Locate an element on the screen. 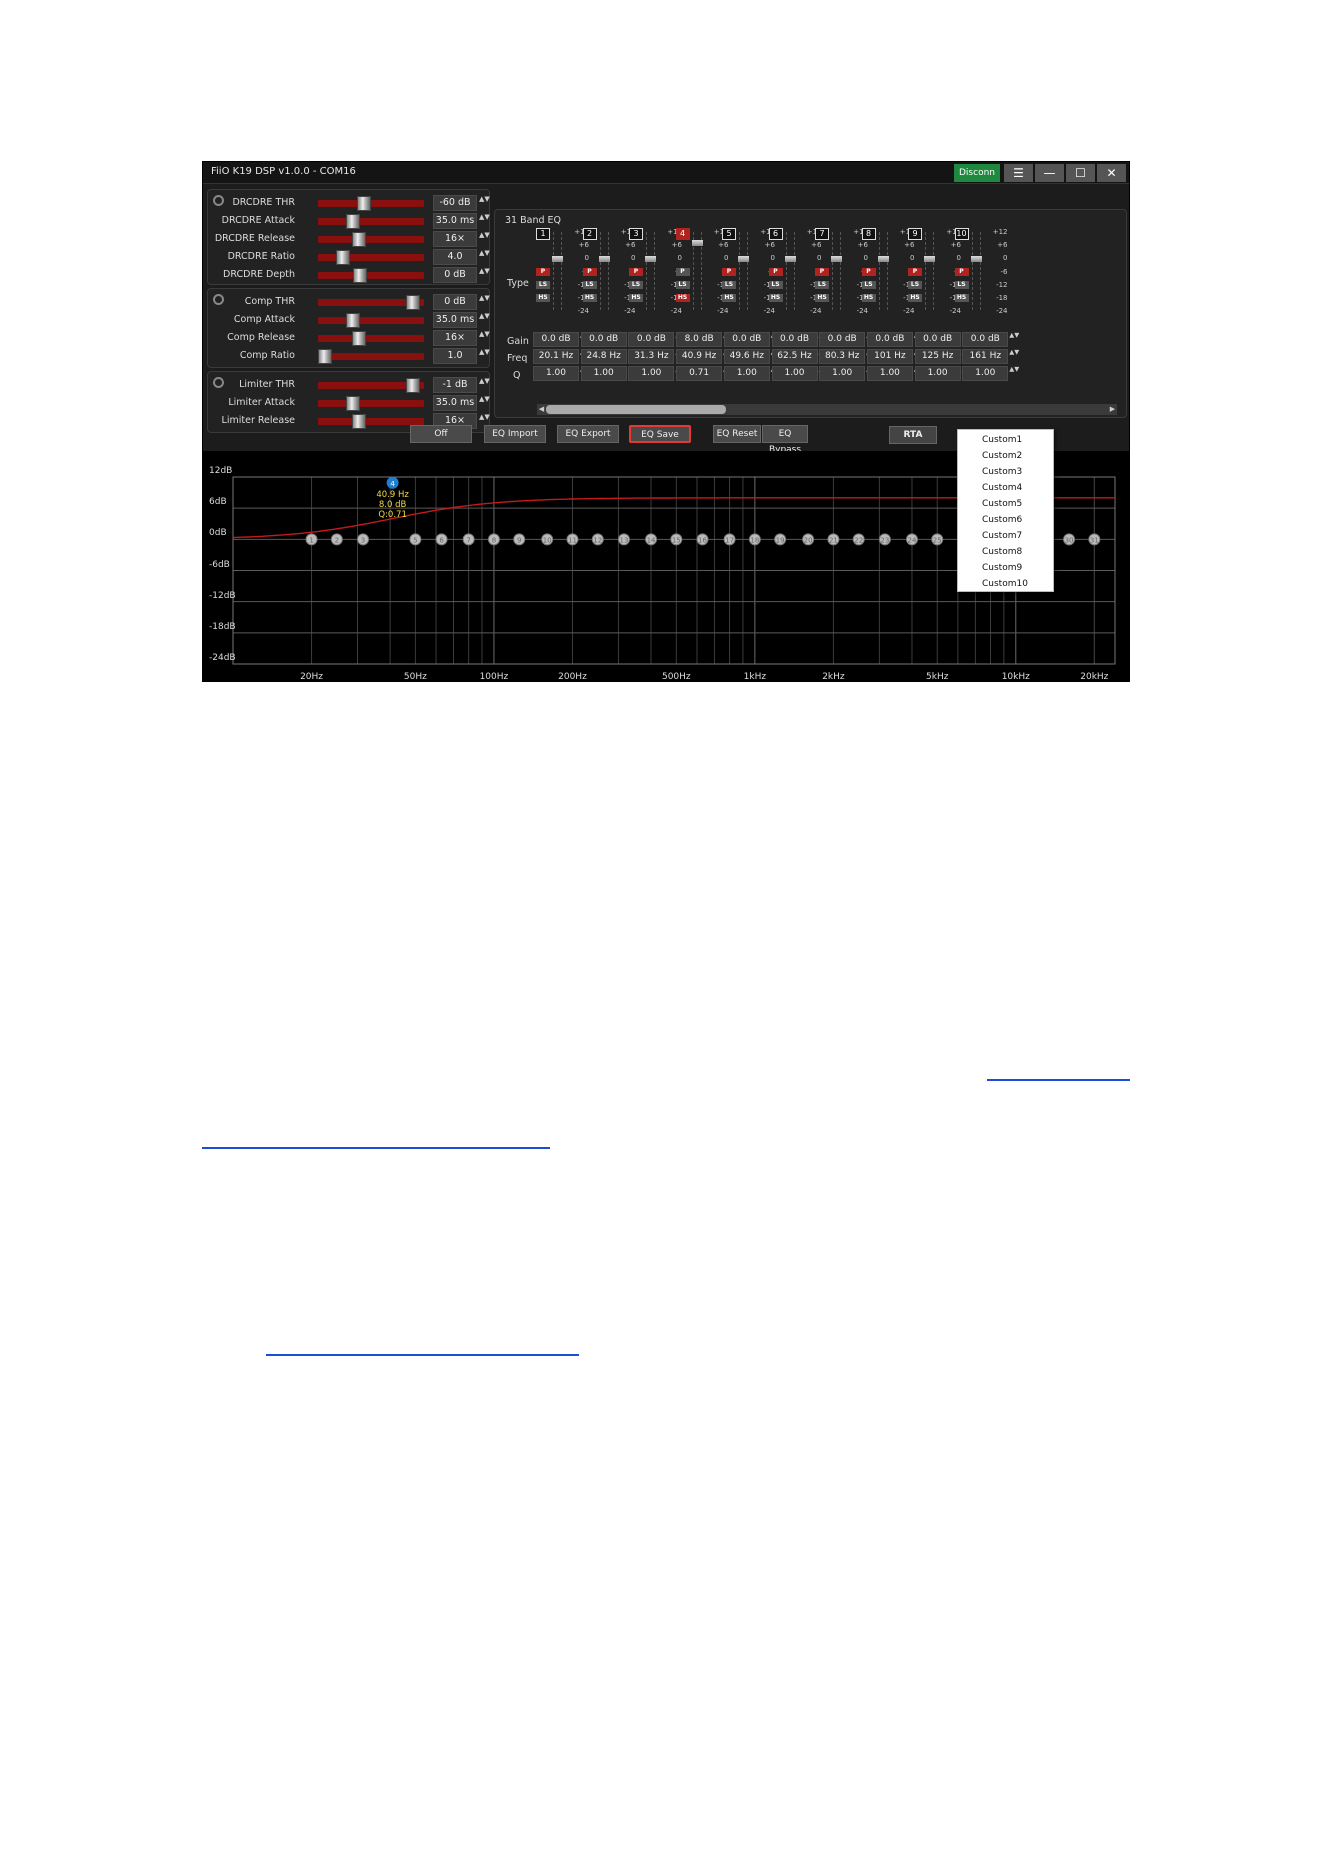  gain-field: 8.0 dB is located at coordinates (699, 339).